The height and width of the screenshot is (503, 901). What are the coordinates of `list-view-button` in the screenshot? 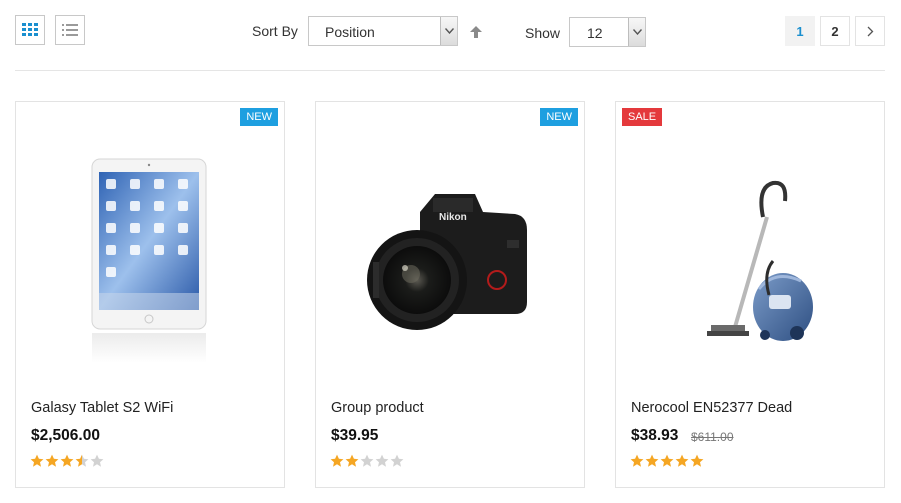 It's located at (70, 30).